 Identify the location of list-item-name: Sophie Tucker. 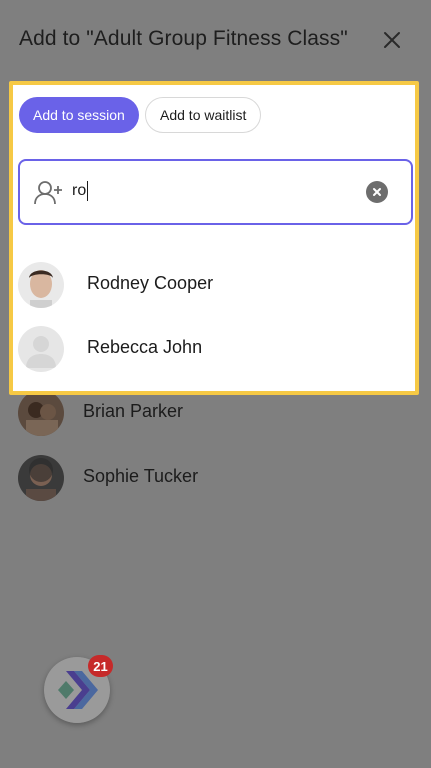
(141, 476).